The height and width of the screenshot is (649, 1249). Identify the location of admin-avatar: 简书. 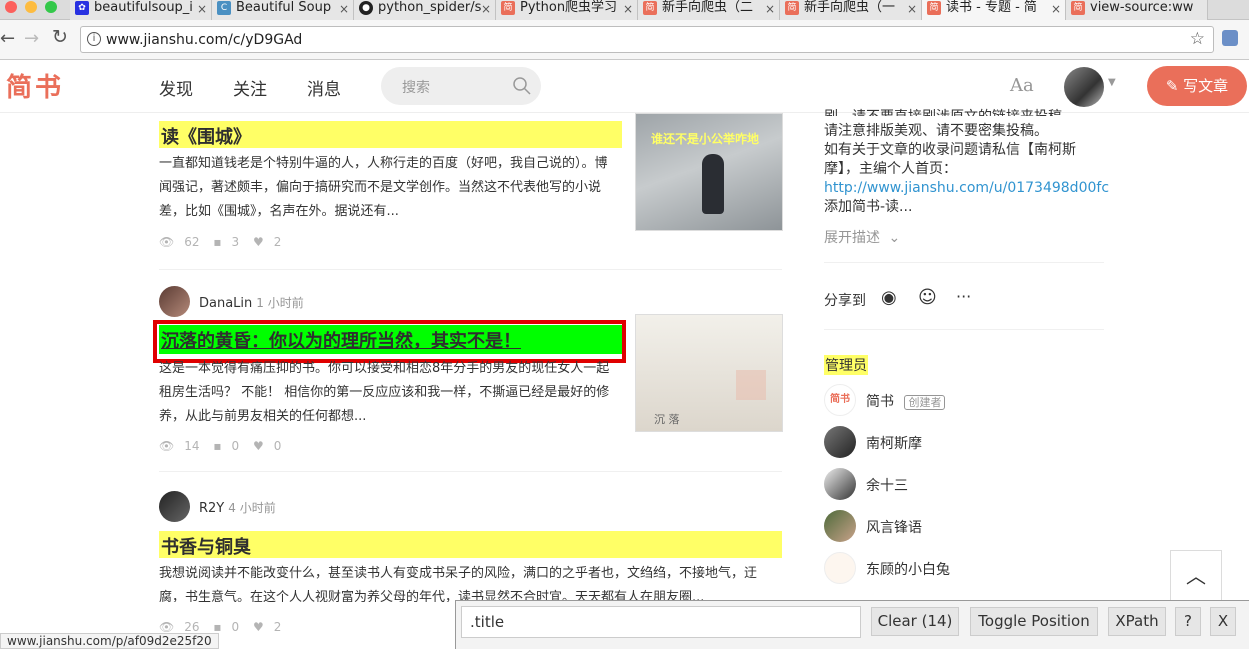
(840, 400).